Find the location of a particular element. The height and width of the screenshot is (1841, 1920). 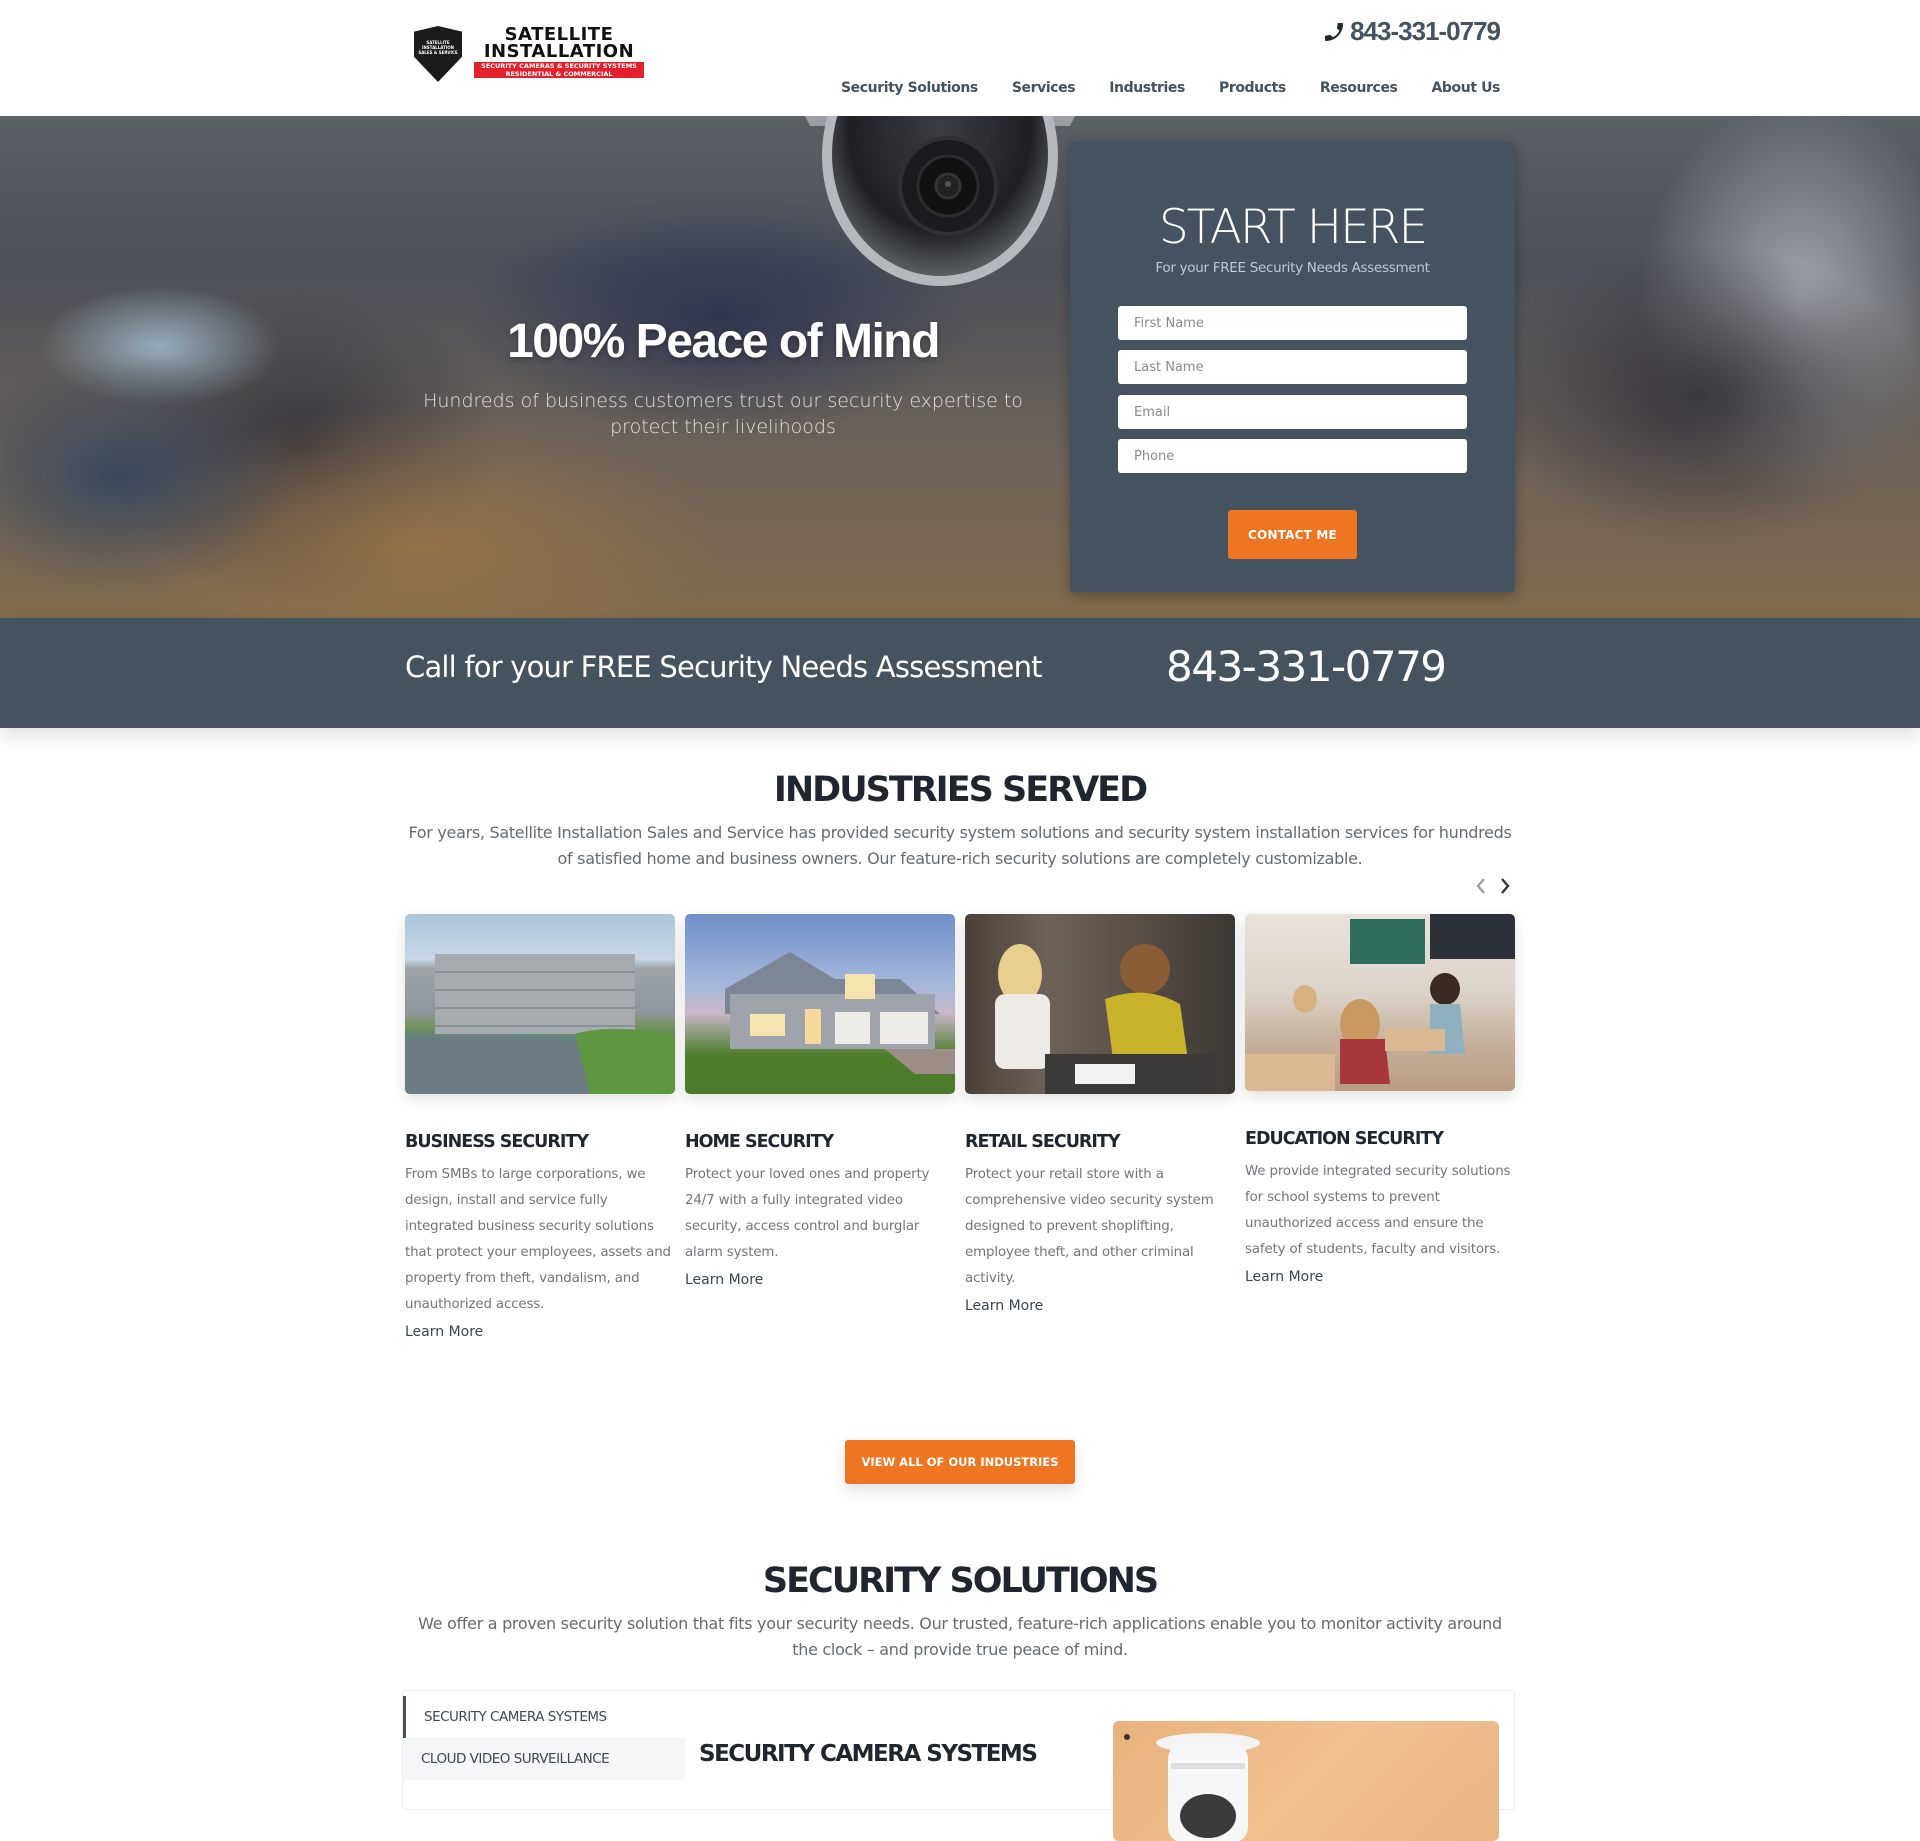

last-name-input is located at coordinates (1292, 367).